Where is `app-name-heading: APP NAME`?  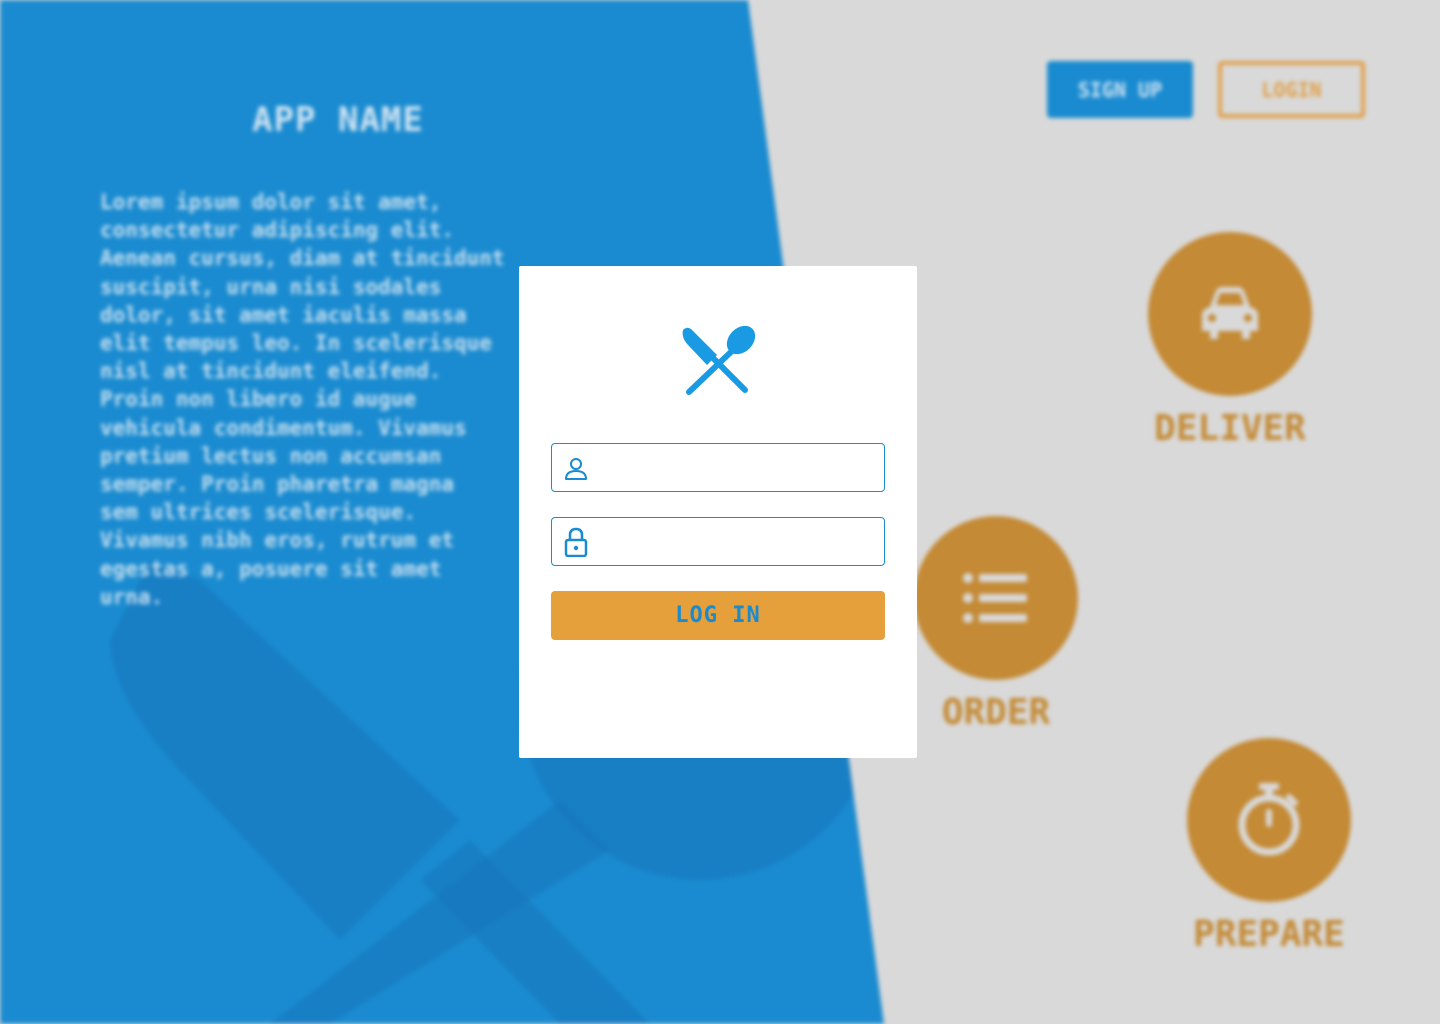 app-name-heading: APP NAME is located at coordinates (338, 120).